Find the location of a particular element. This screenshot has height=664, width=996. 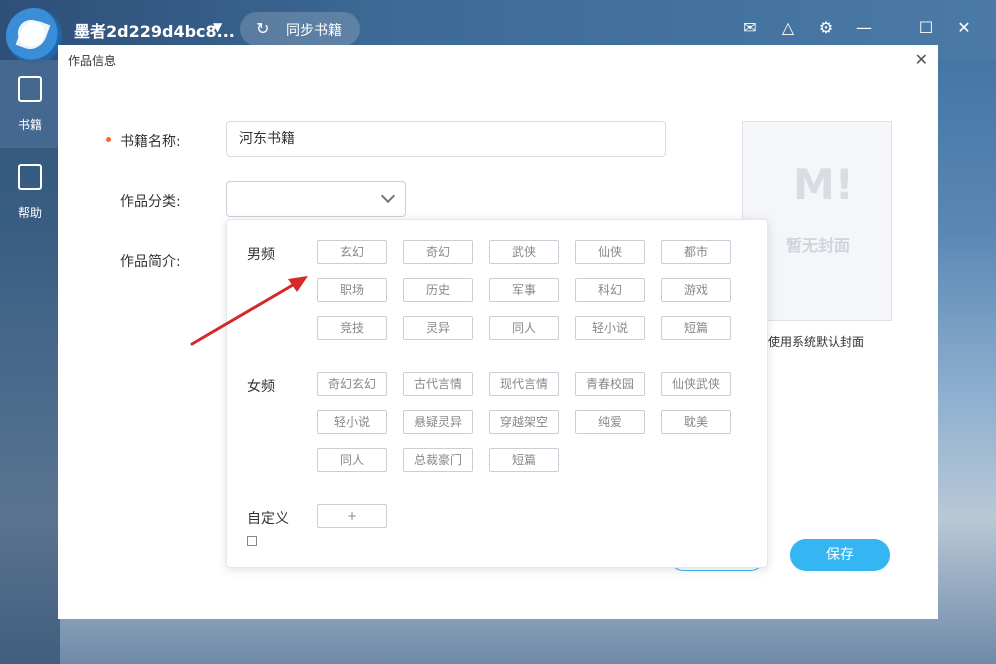

category-select is located at coordinates (316, 199).